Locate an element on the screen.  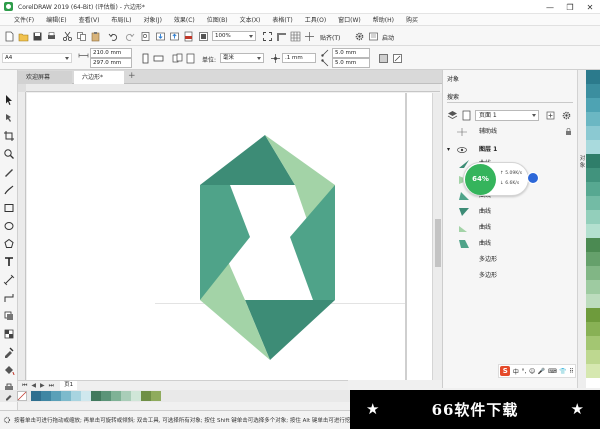
pick-tool-icon is located at coordinates (9, 100).